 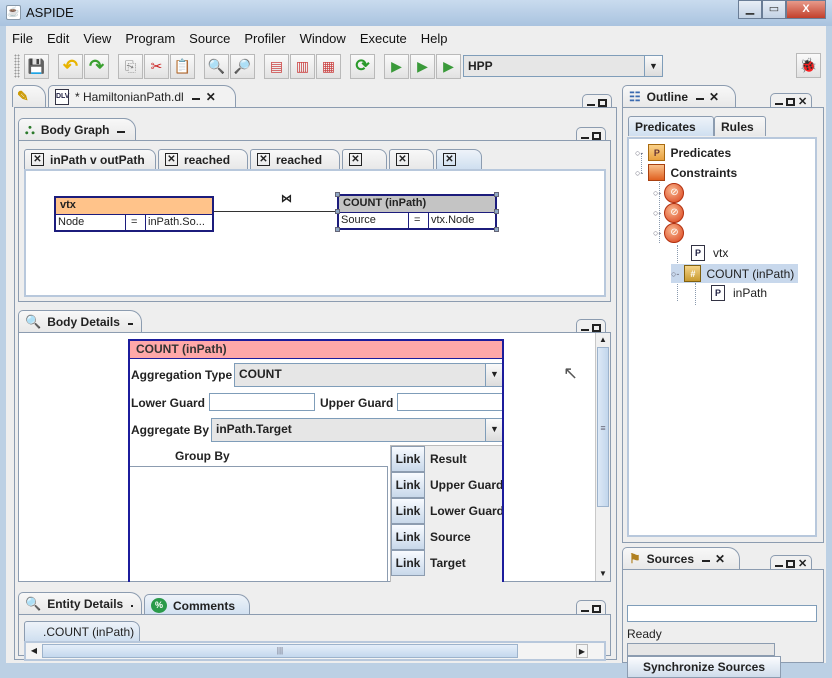 What do you see at coordinates (29, 96) in the screenshot?
I see `side-tab: ✎` at bounding box center [29, 96].